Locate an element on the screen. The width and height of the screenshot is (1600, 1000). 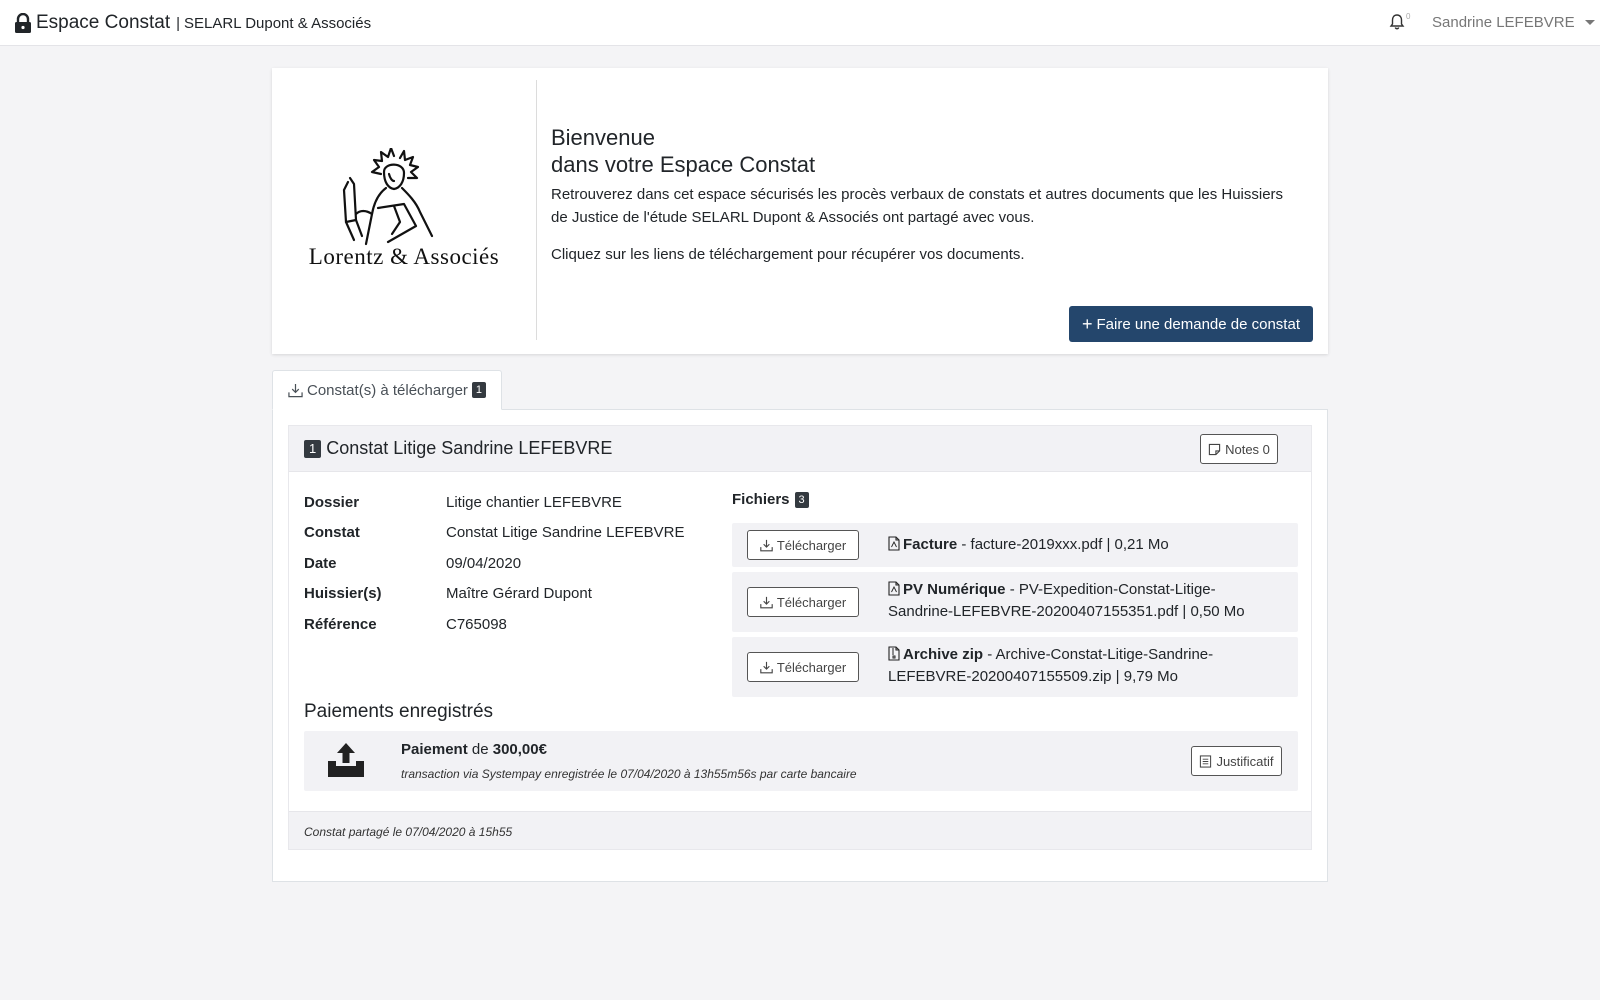
user-menu: Sandrine LEFEBVRE is located at coordinates (1513, 22).